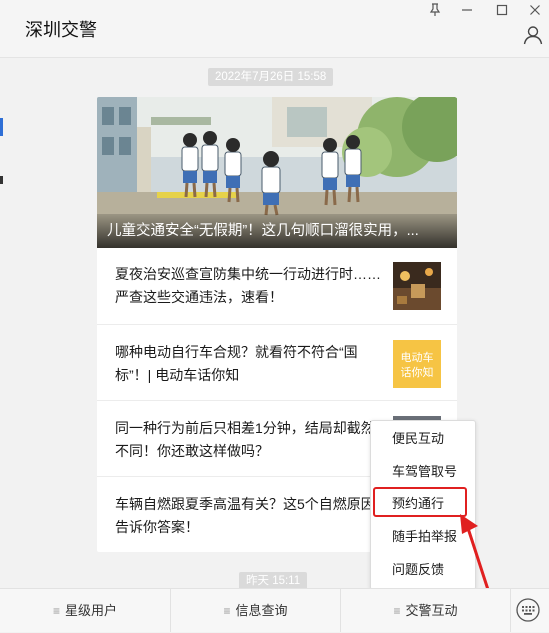 This screenshot has width=549, height=633. What do you see at coordinates (3, 158) in the screenshot?
I see `left-edge-fragment` at bounding box center [3, 158].